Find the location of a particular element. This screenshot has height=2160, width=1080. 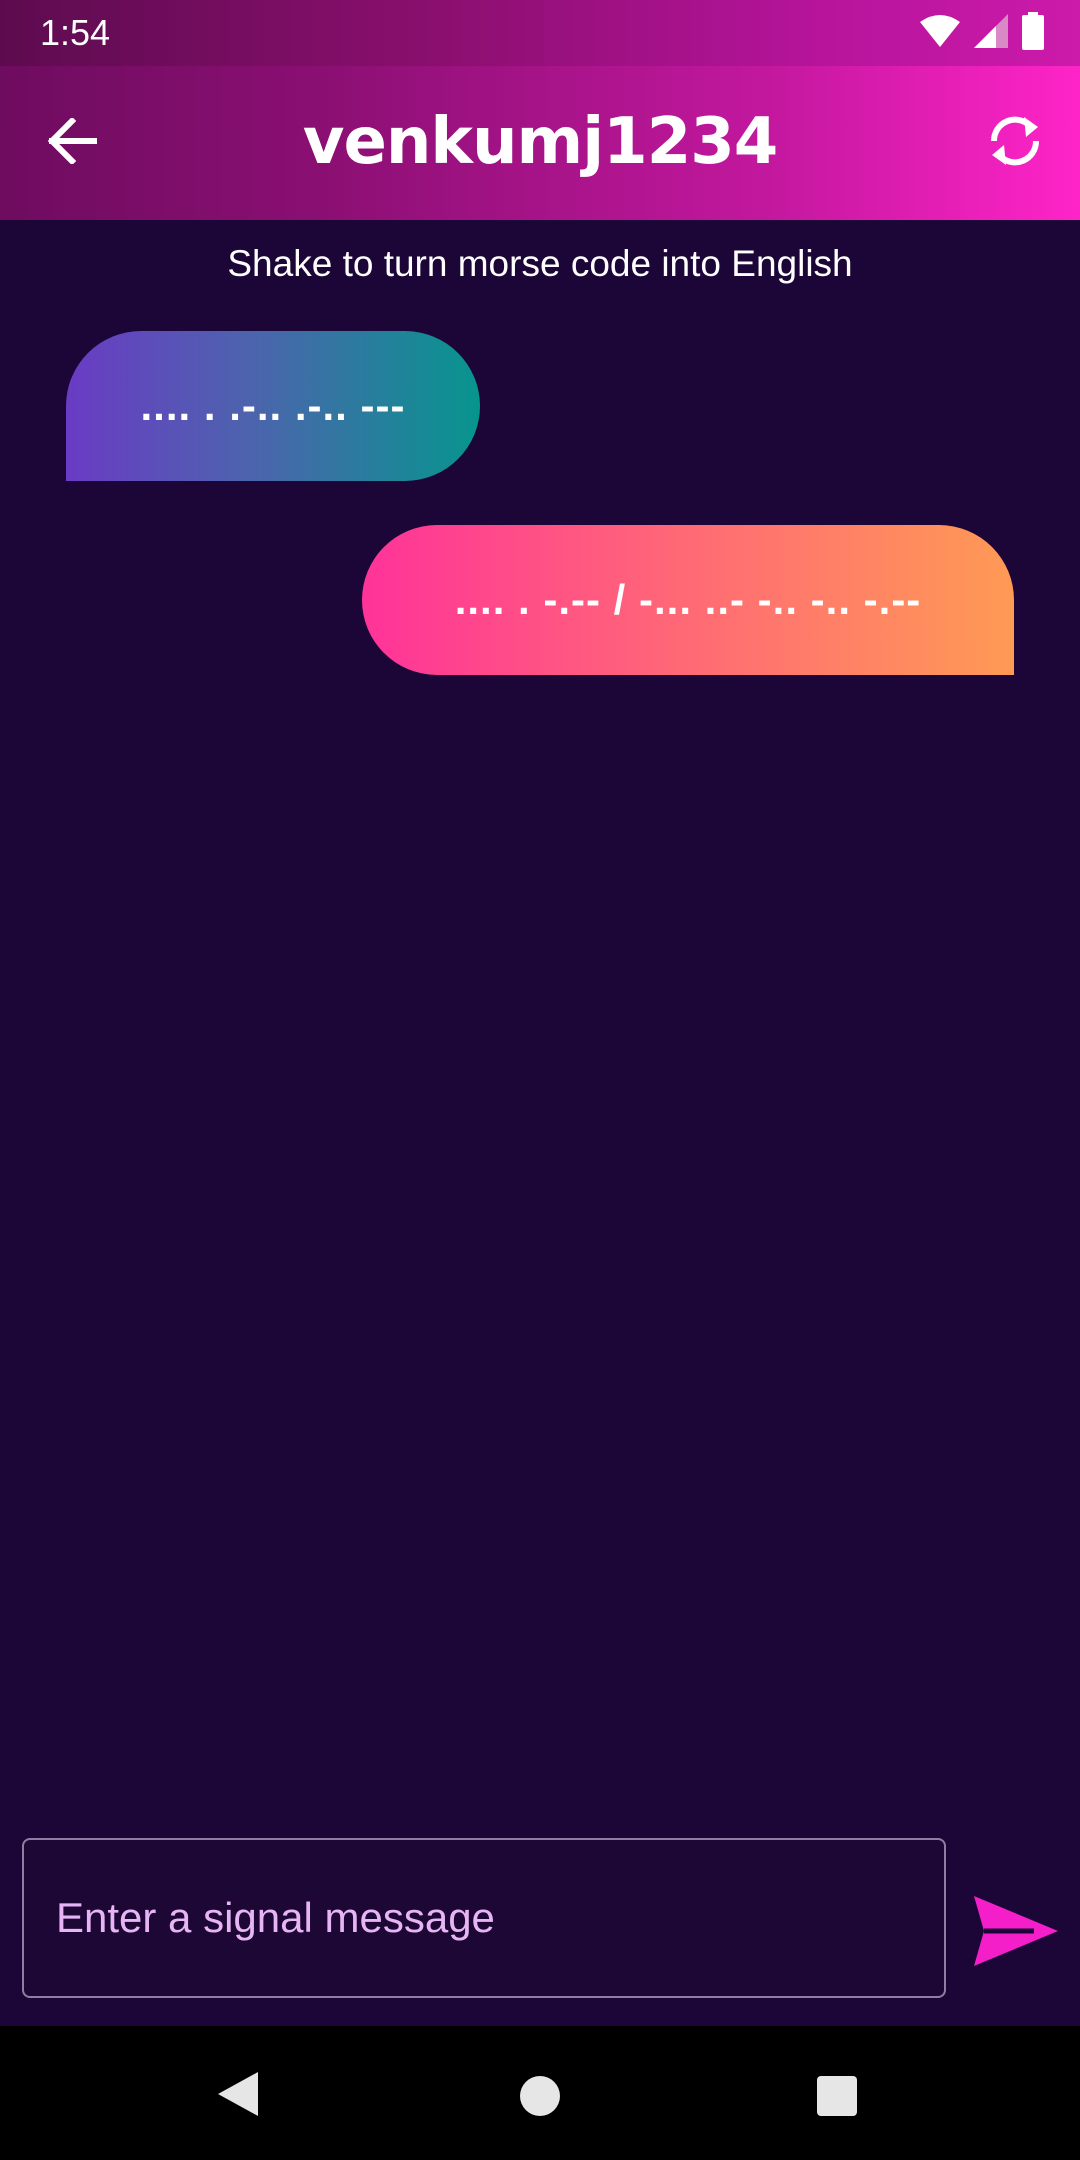

navigation-bar is located at coordinates (540, 2093).